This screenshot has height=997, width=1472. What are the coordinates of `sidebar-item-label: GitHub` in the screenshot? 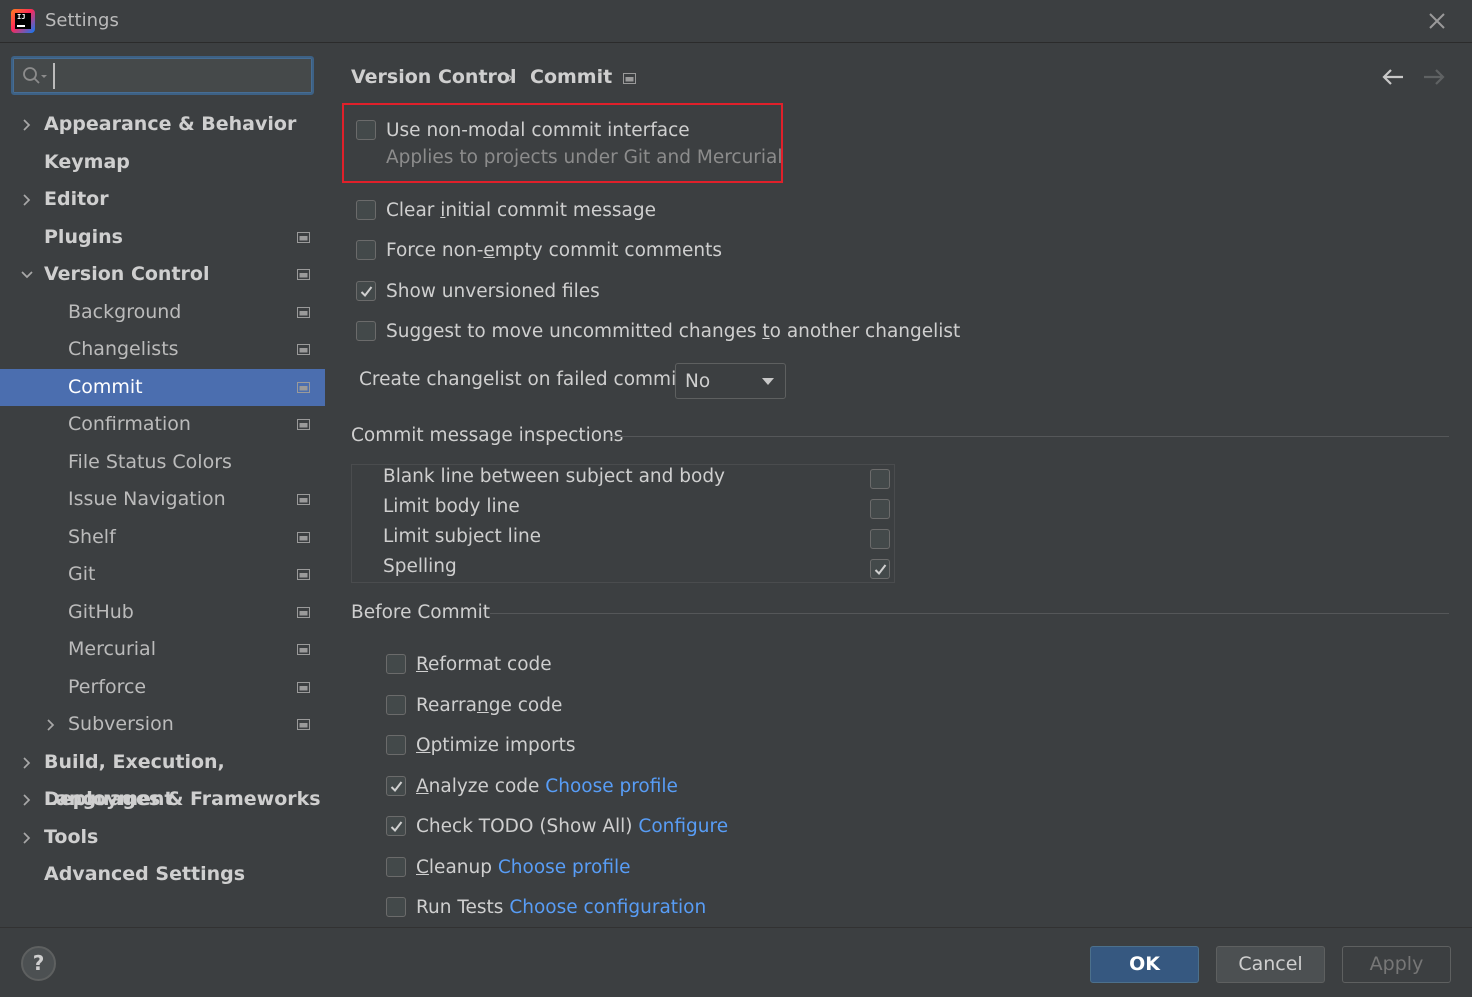 It's located at (101, 611).